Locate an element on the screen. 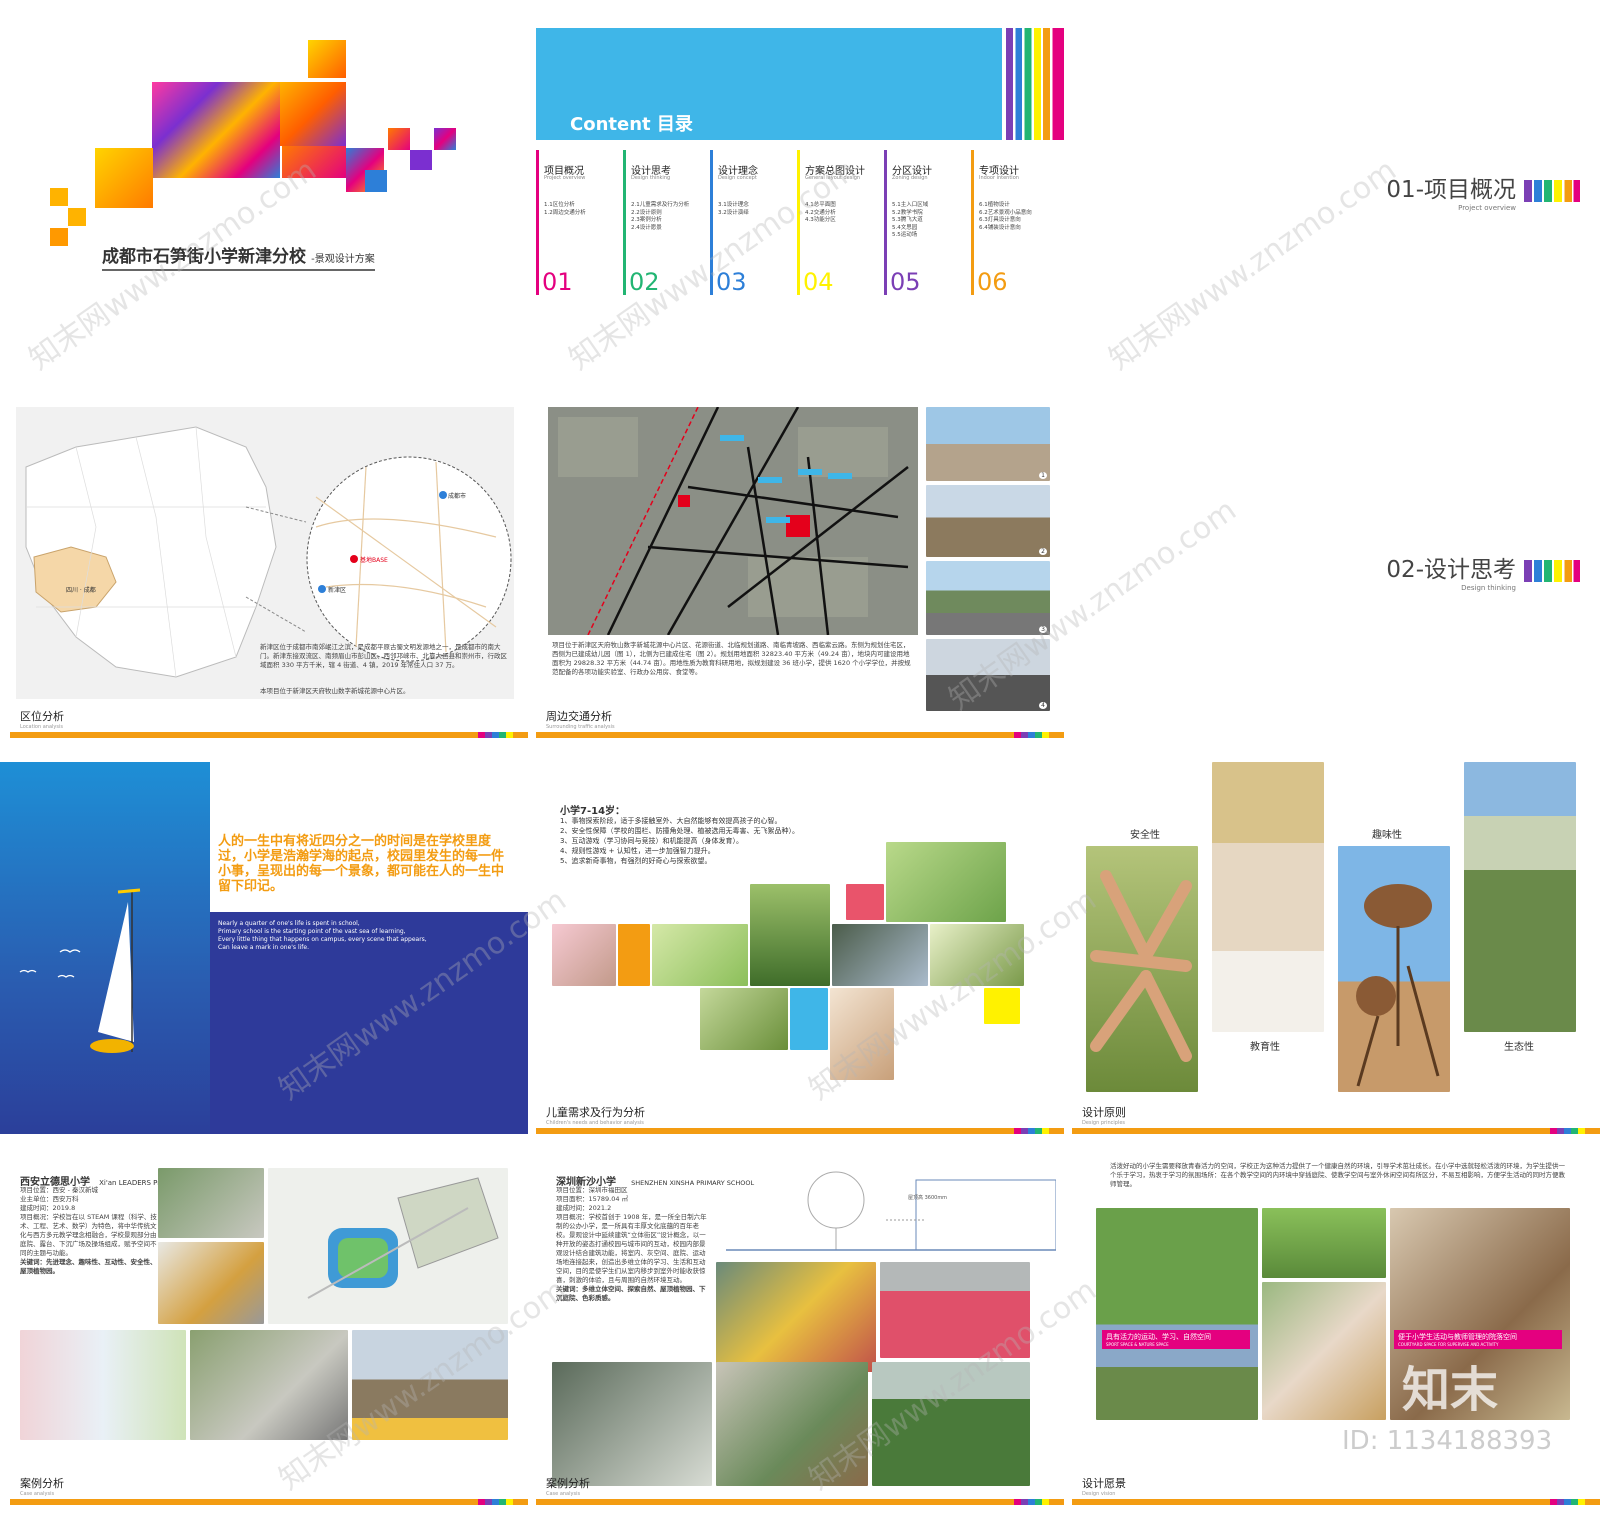  vision-label-1-cn: 具有活力的运动、学习、自然空间 is located at coordinates (1158, 1337).